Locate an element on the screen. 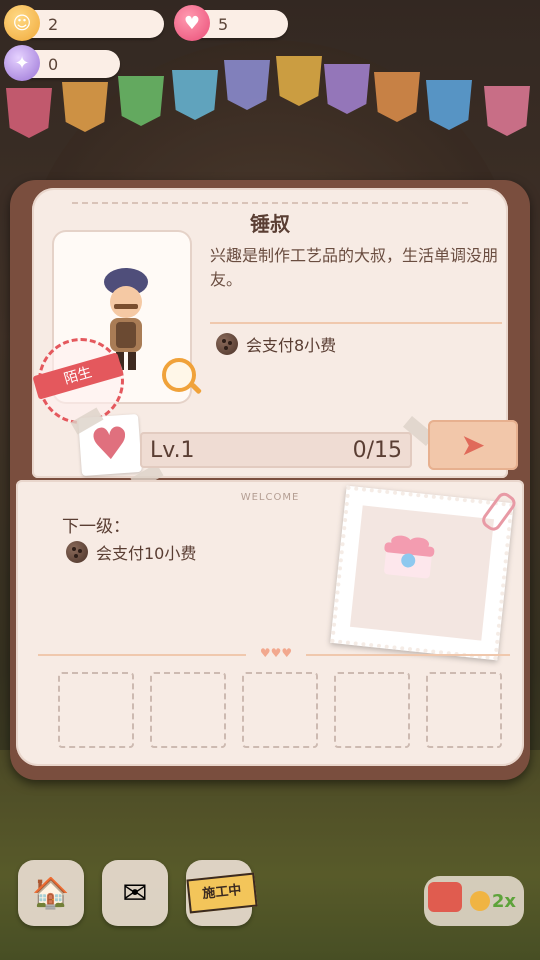  affinity-progress: 0/15 is located at coordinates (377, 450).